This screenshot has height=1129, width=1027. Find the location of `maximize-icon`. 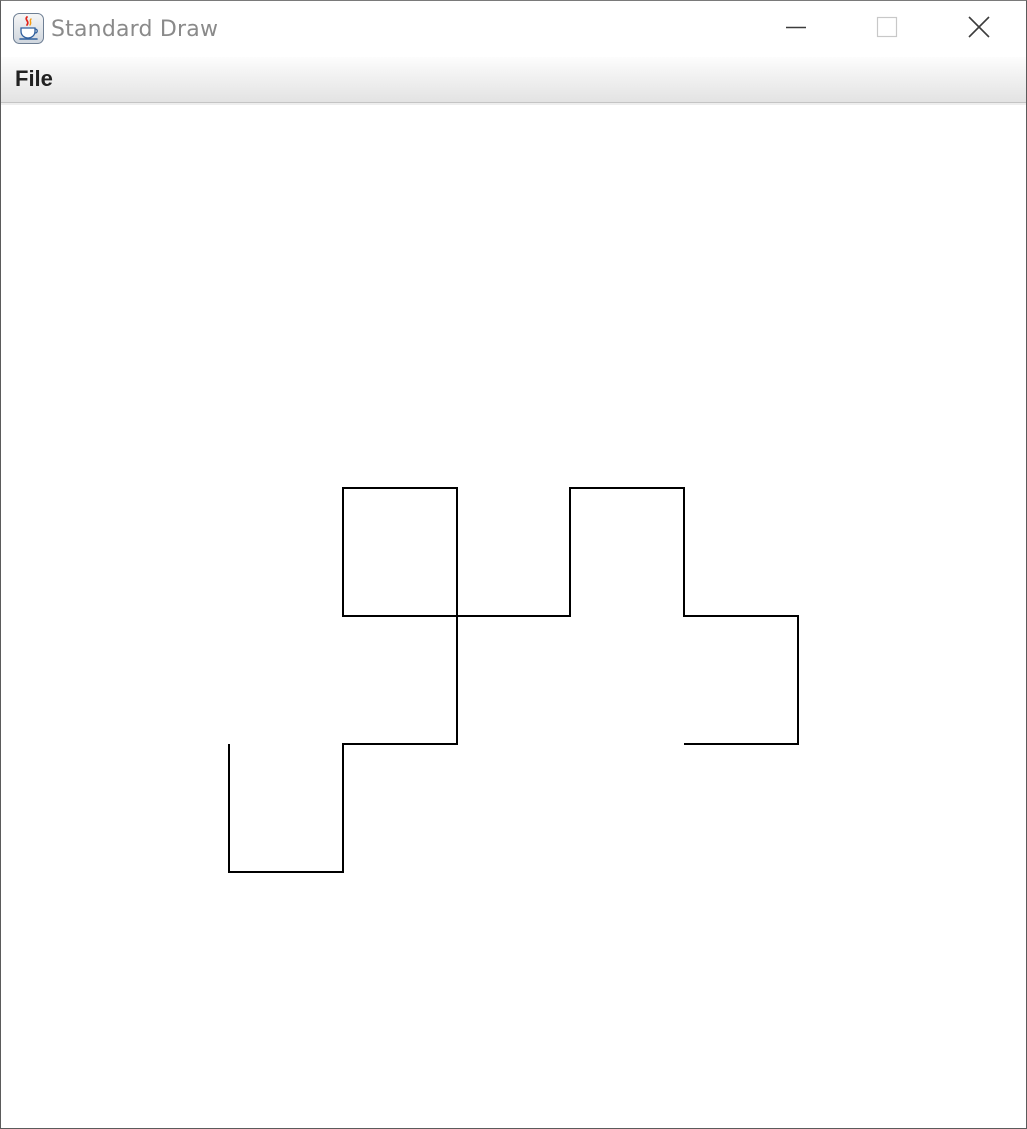

maximize-icon is located at coordinates (887, 29).